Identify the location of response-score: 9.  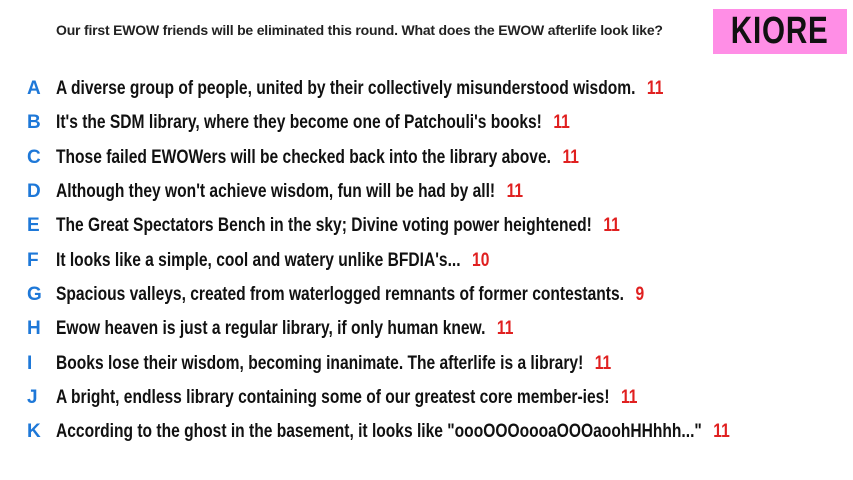
(640, 294).